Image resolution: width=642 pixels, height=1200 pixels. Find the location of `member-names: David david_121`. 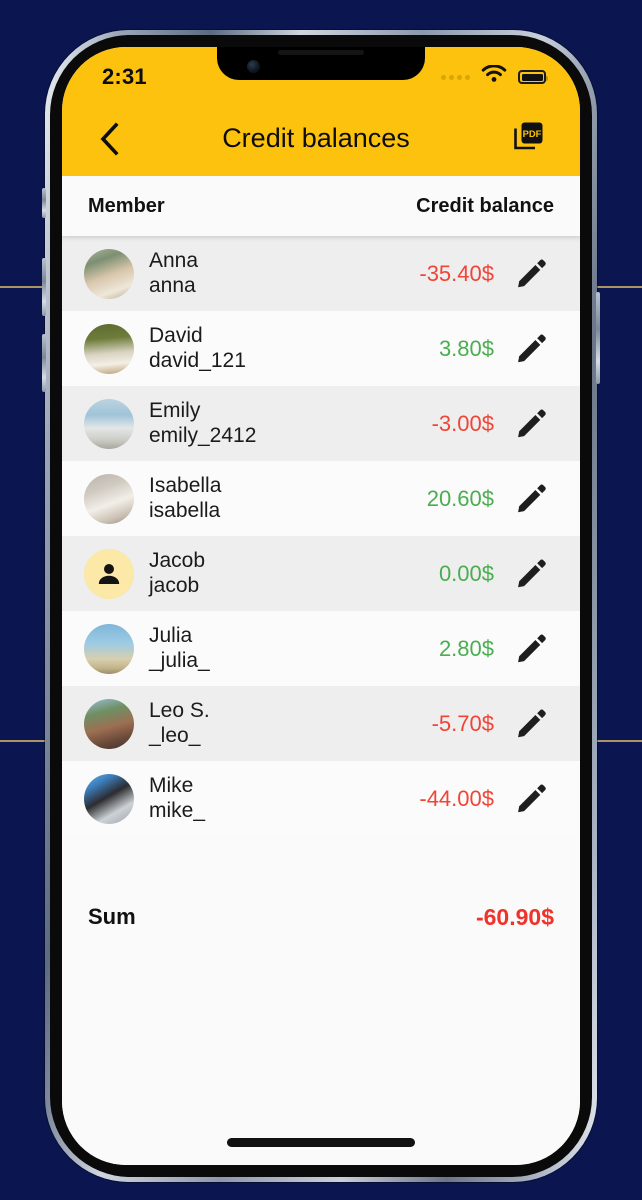

member-names: David david_121 is located at coordinates (197, 348).